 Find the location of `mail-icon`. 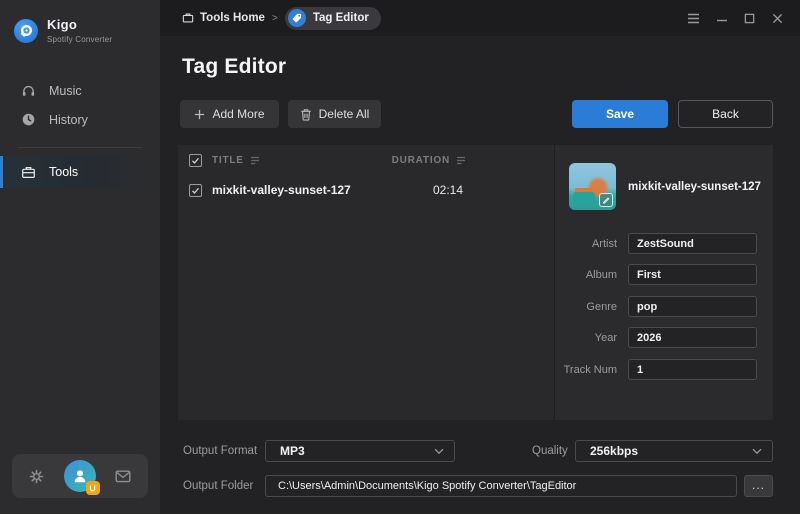

mail-icon is located at coordinates (123, 476).